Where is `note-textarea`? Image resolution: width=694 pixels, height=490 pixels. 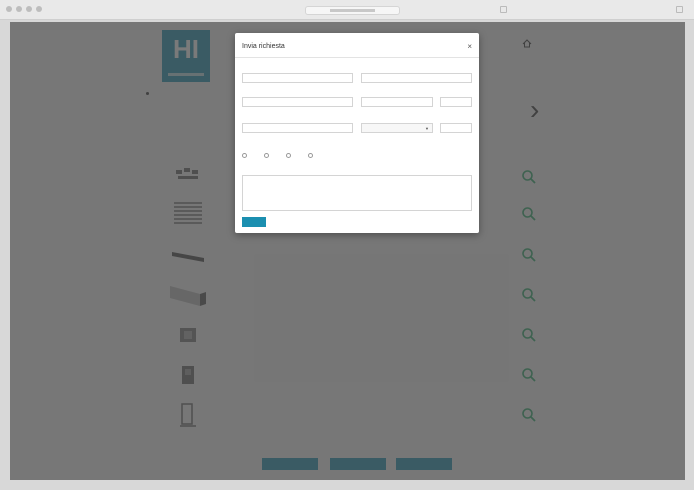
note-textarea is located at coordinates (357, 193).